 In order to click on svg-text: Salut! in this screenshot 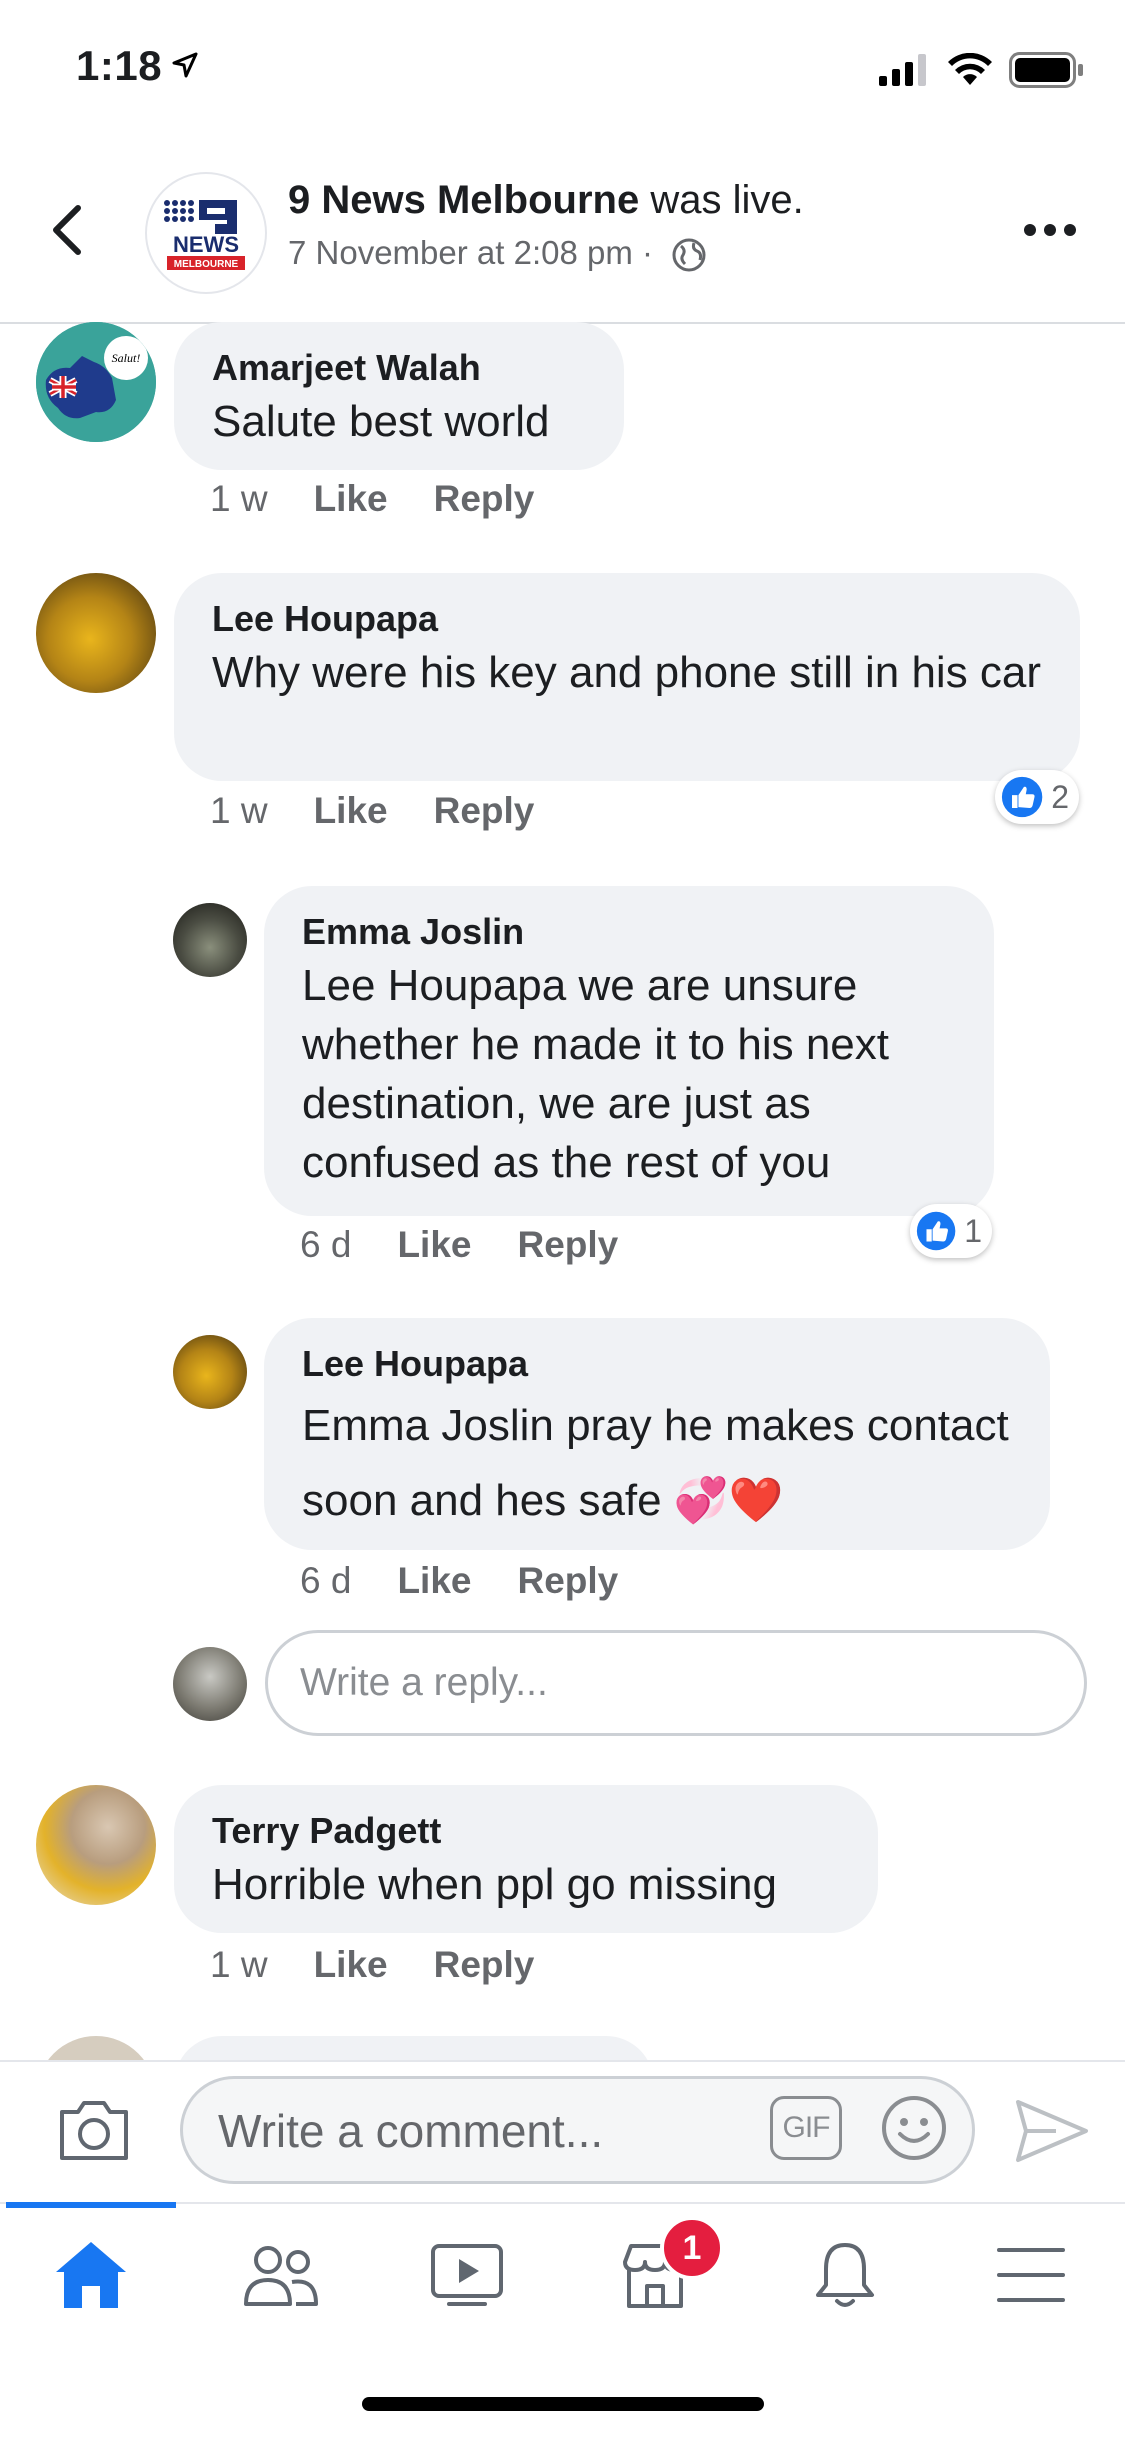, I will do `click(126, 358)`.